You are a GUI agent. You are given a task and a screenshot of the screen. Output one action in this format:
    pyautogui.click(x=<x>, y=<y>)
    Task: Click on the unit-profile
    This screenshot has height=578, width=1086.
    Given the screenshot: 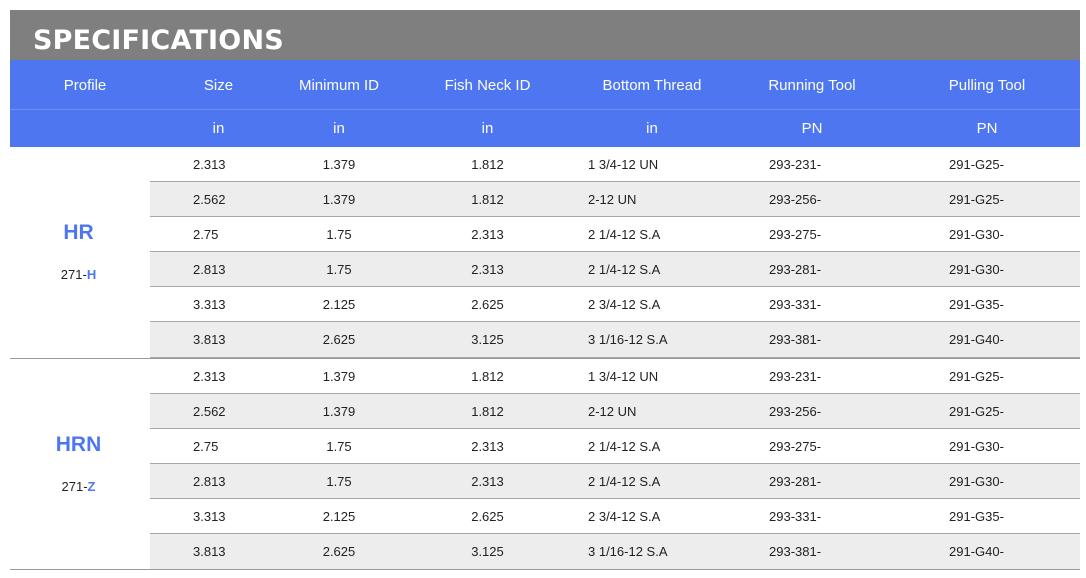 What is the action you would take?
    pyautogui.click(x=85, y=128)
    